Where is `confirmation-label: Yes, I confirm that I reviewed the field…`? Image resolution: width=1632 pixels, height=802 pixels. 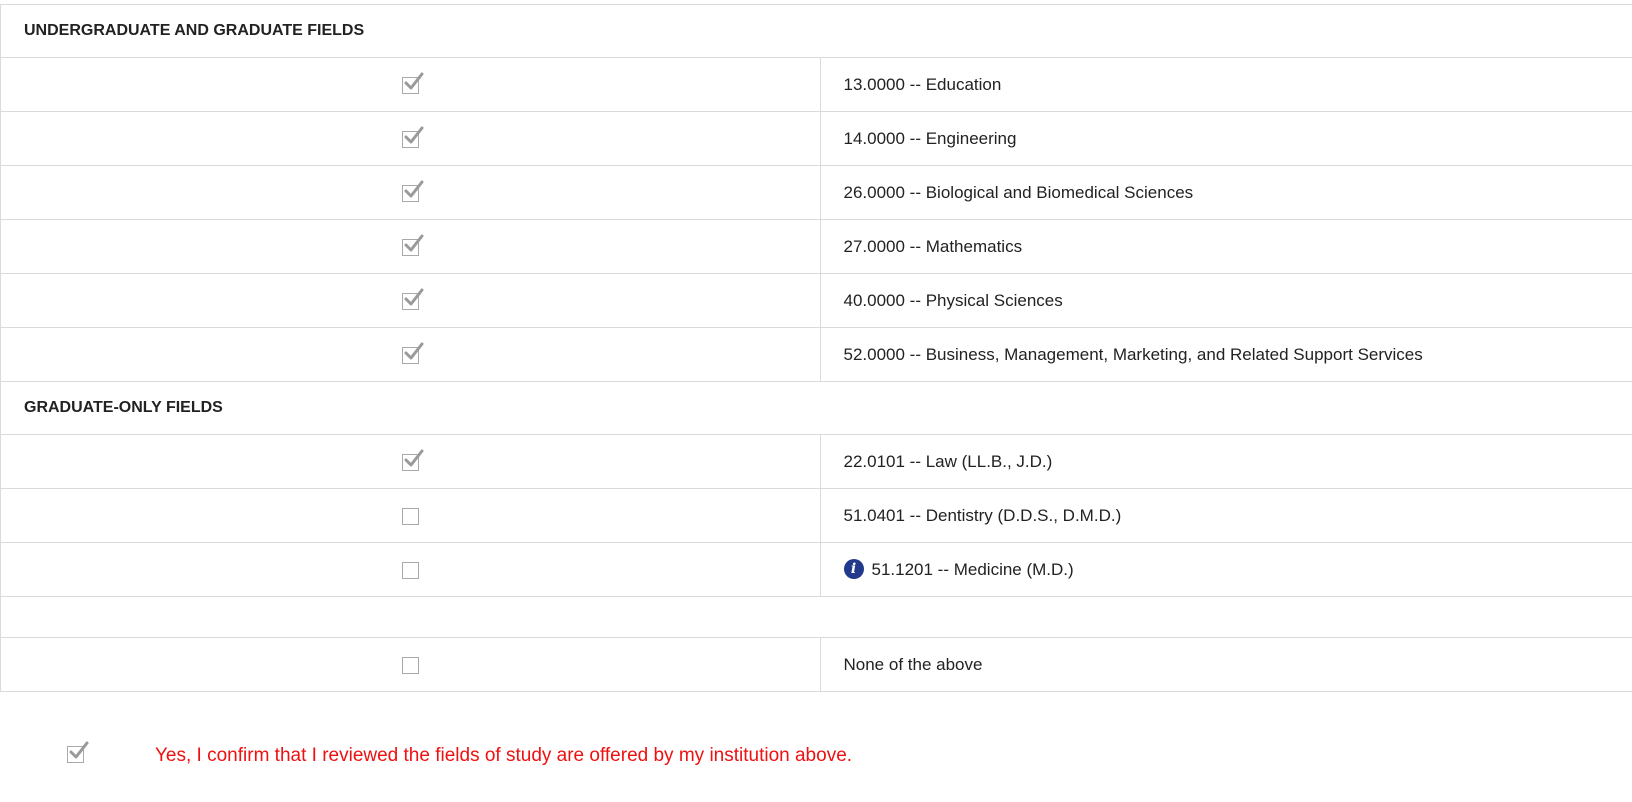 confirmation-label: Yes, I confirm that I reviewed the field… is located at coordinates (503, 756).